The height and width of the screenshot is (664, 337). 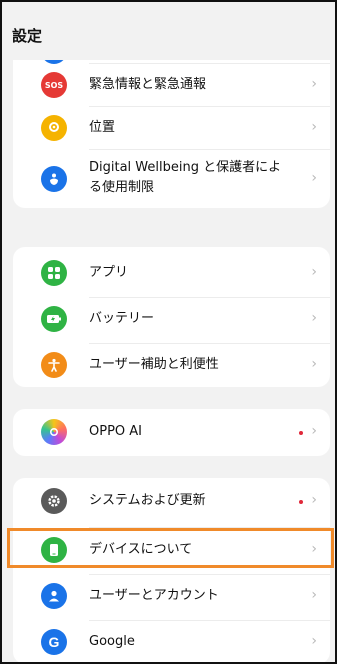 I want to click on oppo-ai-icon, so click(x=54, y=432).